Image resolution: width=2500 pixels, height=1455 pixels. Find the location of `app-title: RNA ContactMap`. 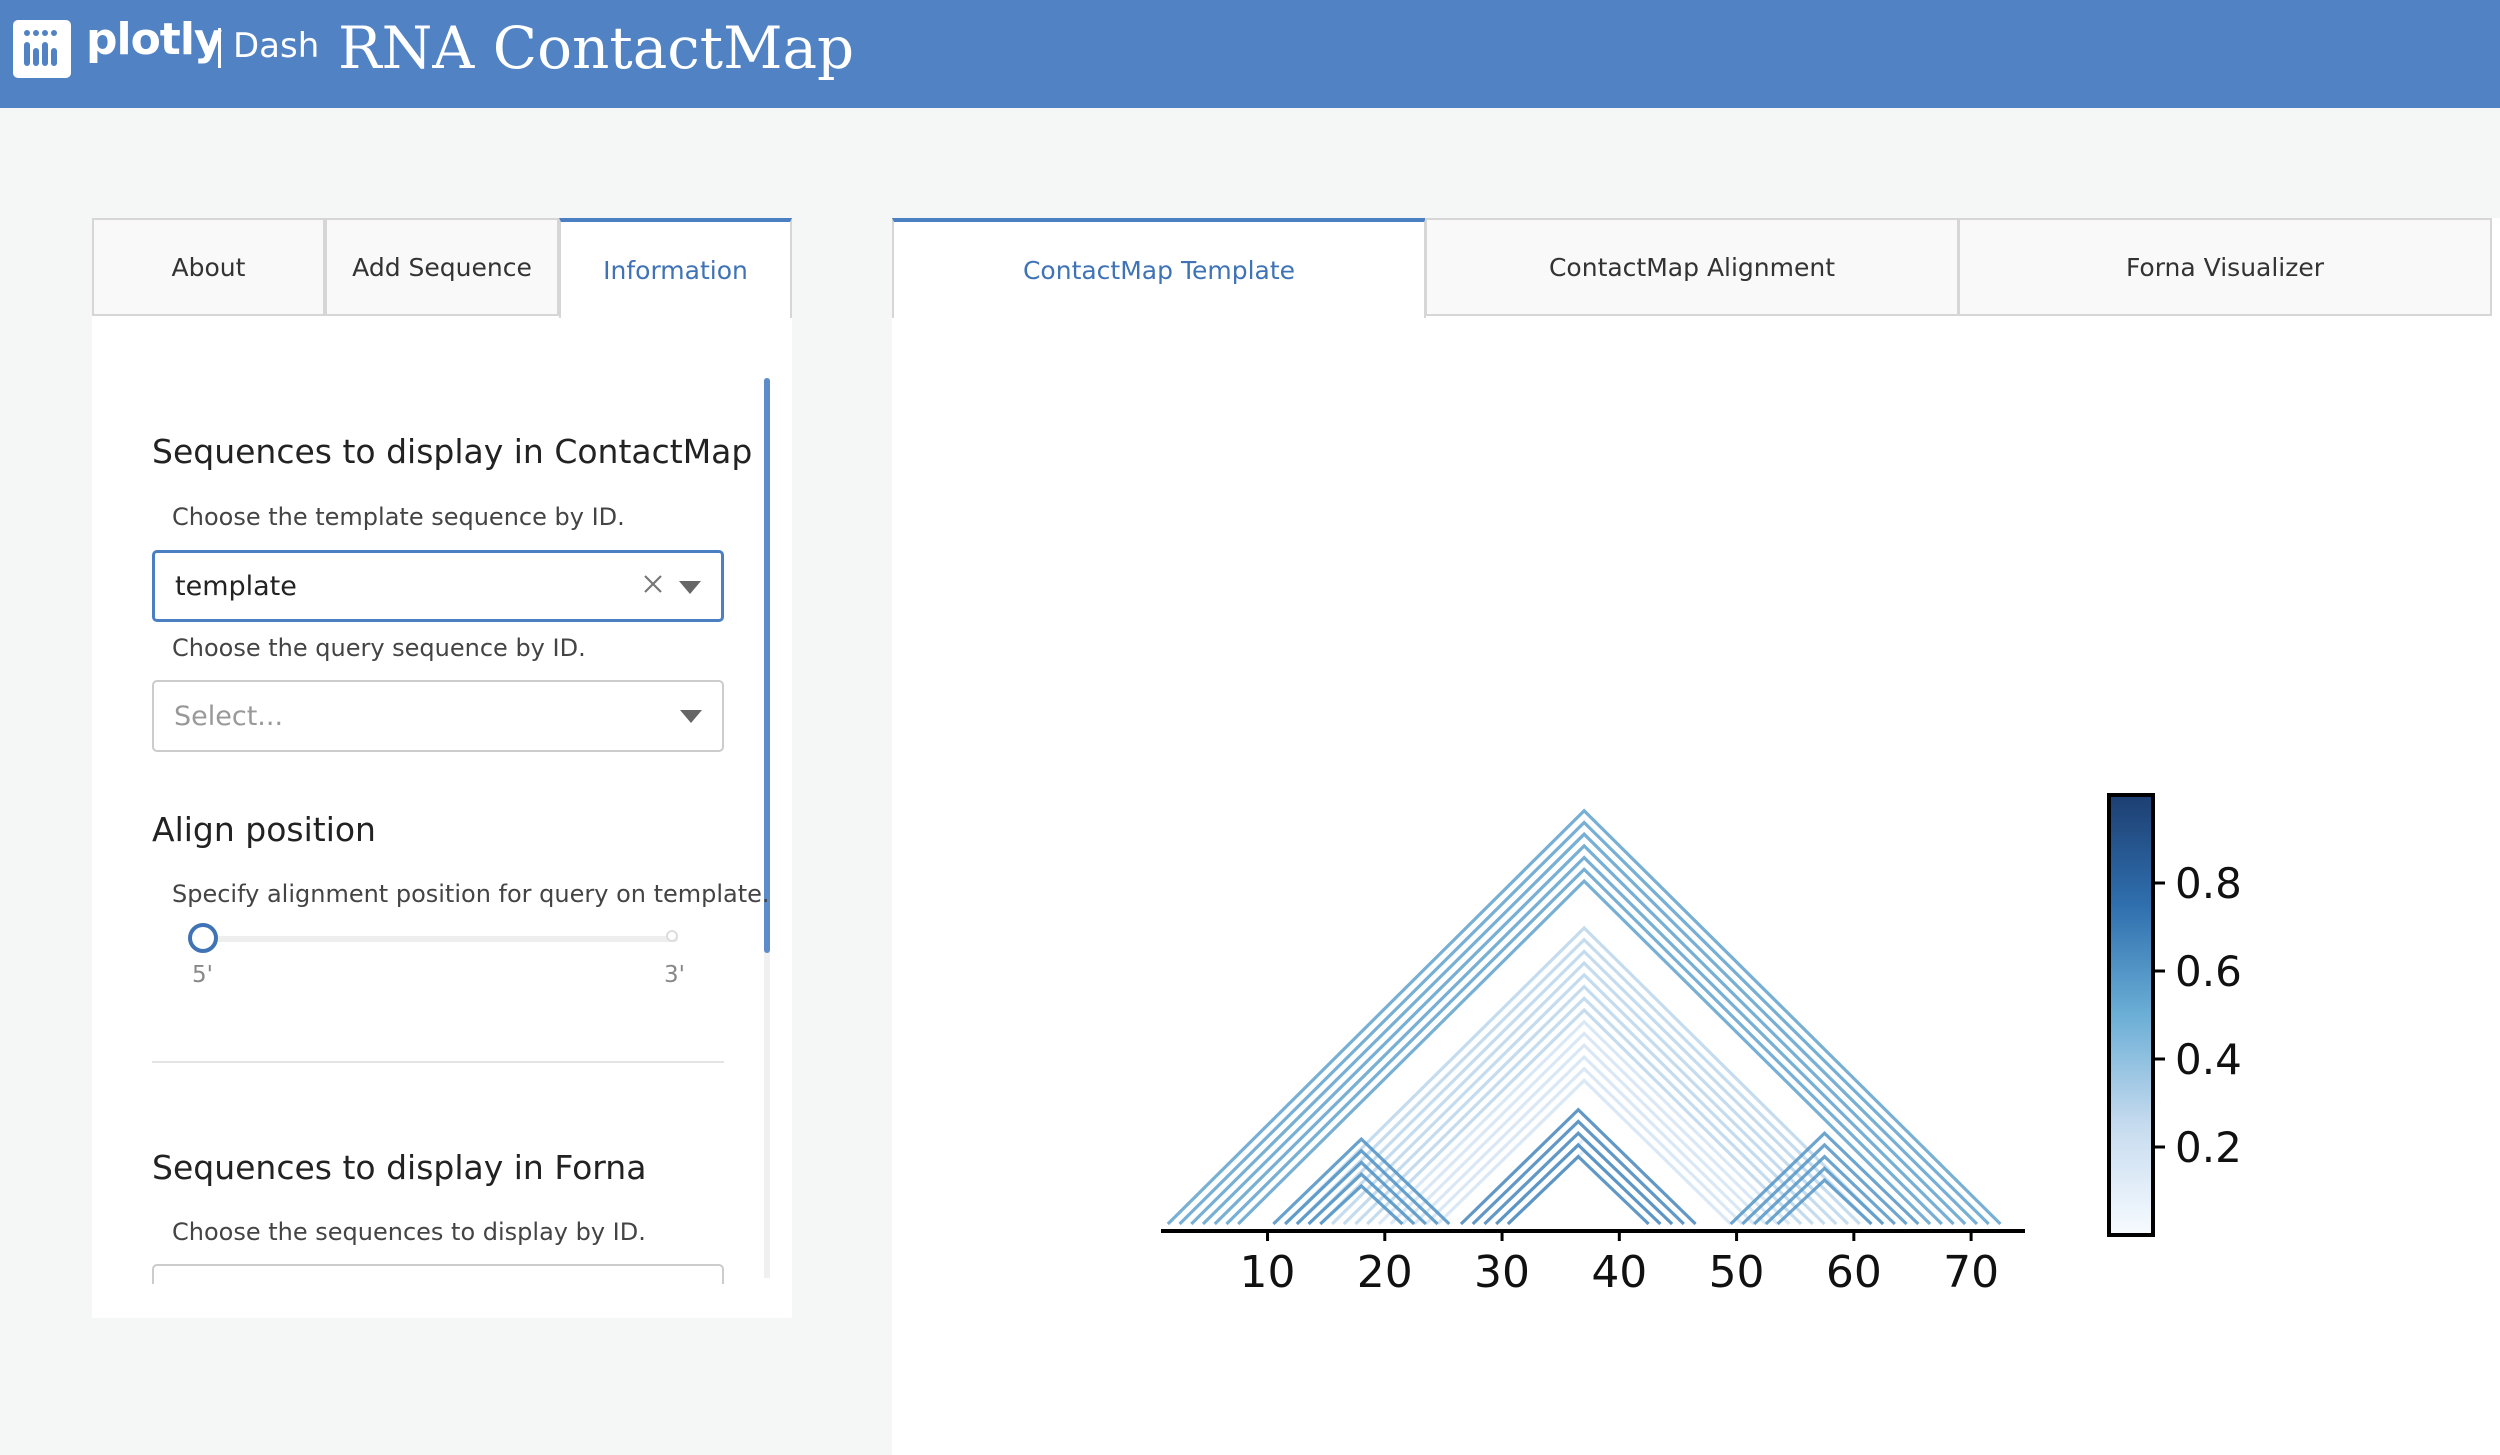

app-title: RNA ContactMap is located at coordinates (596, 48).